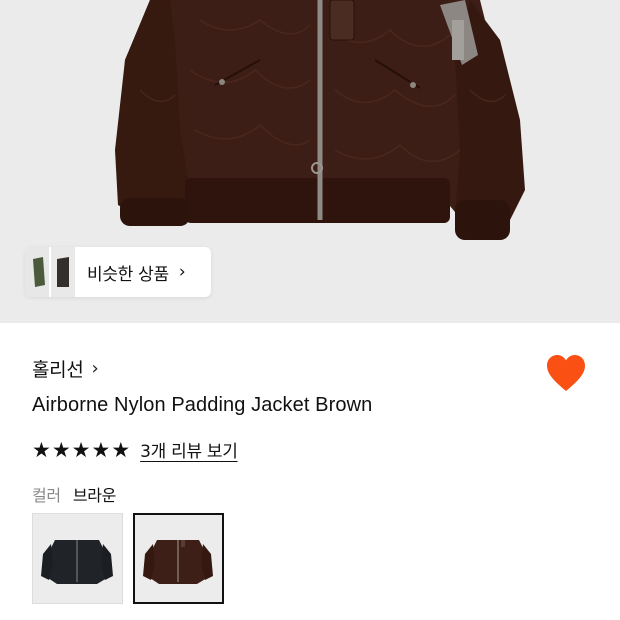  I want to click on rating-row: ★ ★ ★ ★ ★ 3개 리뷰 보기, so click(135, 450).